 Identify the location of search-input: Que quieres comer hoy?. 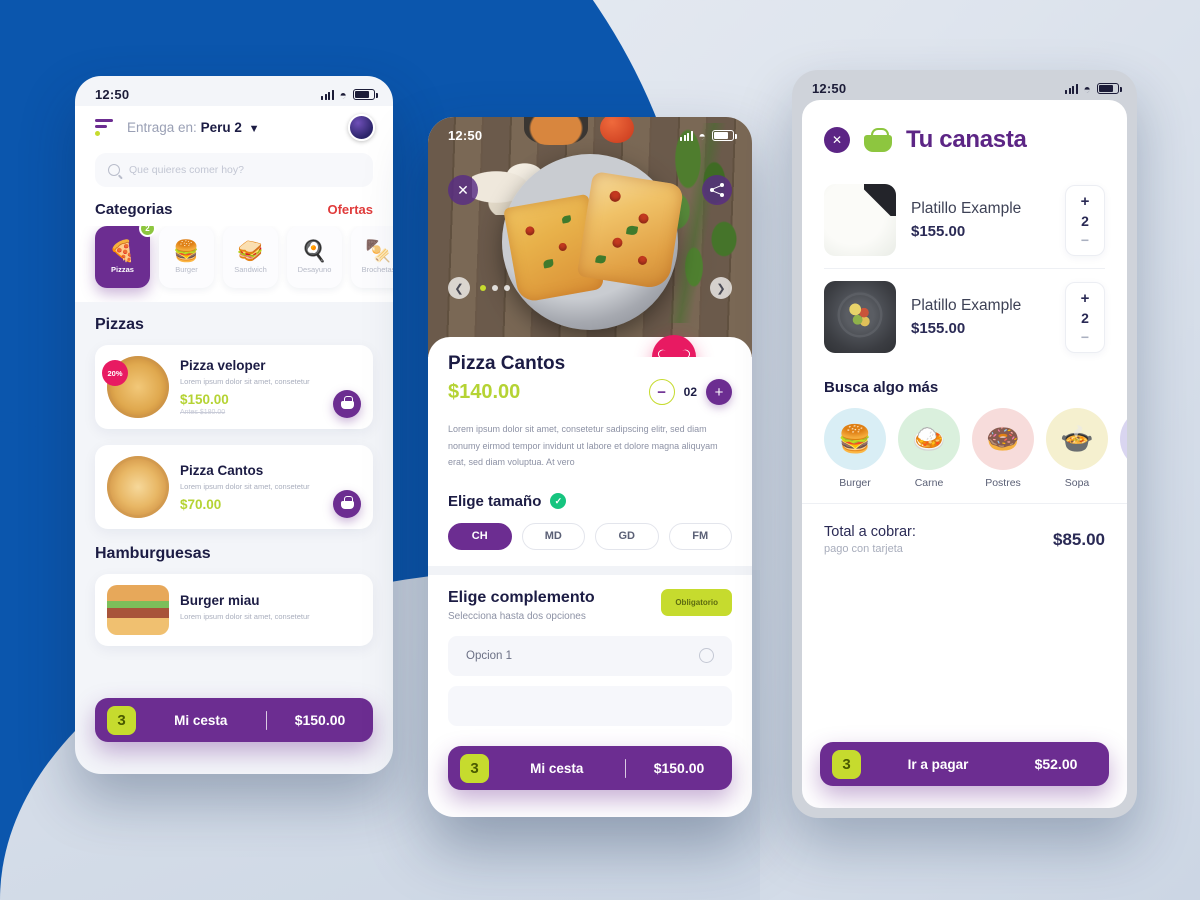
(186, 170).